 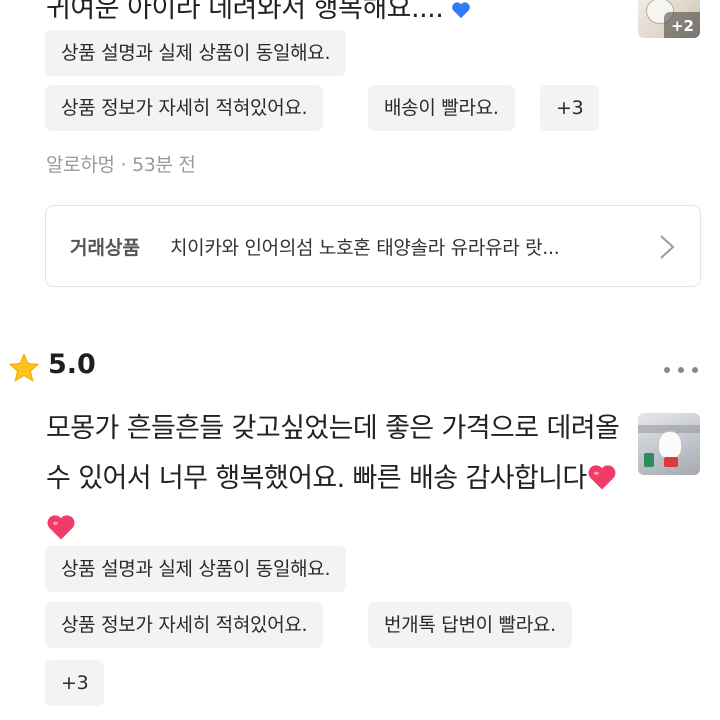 What do you see at coordinates (669, 19) in the screenshot?
I see `review-photo-thumbnail: +2` at bounding box center [669, 19].